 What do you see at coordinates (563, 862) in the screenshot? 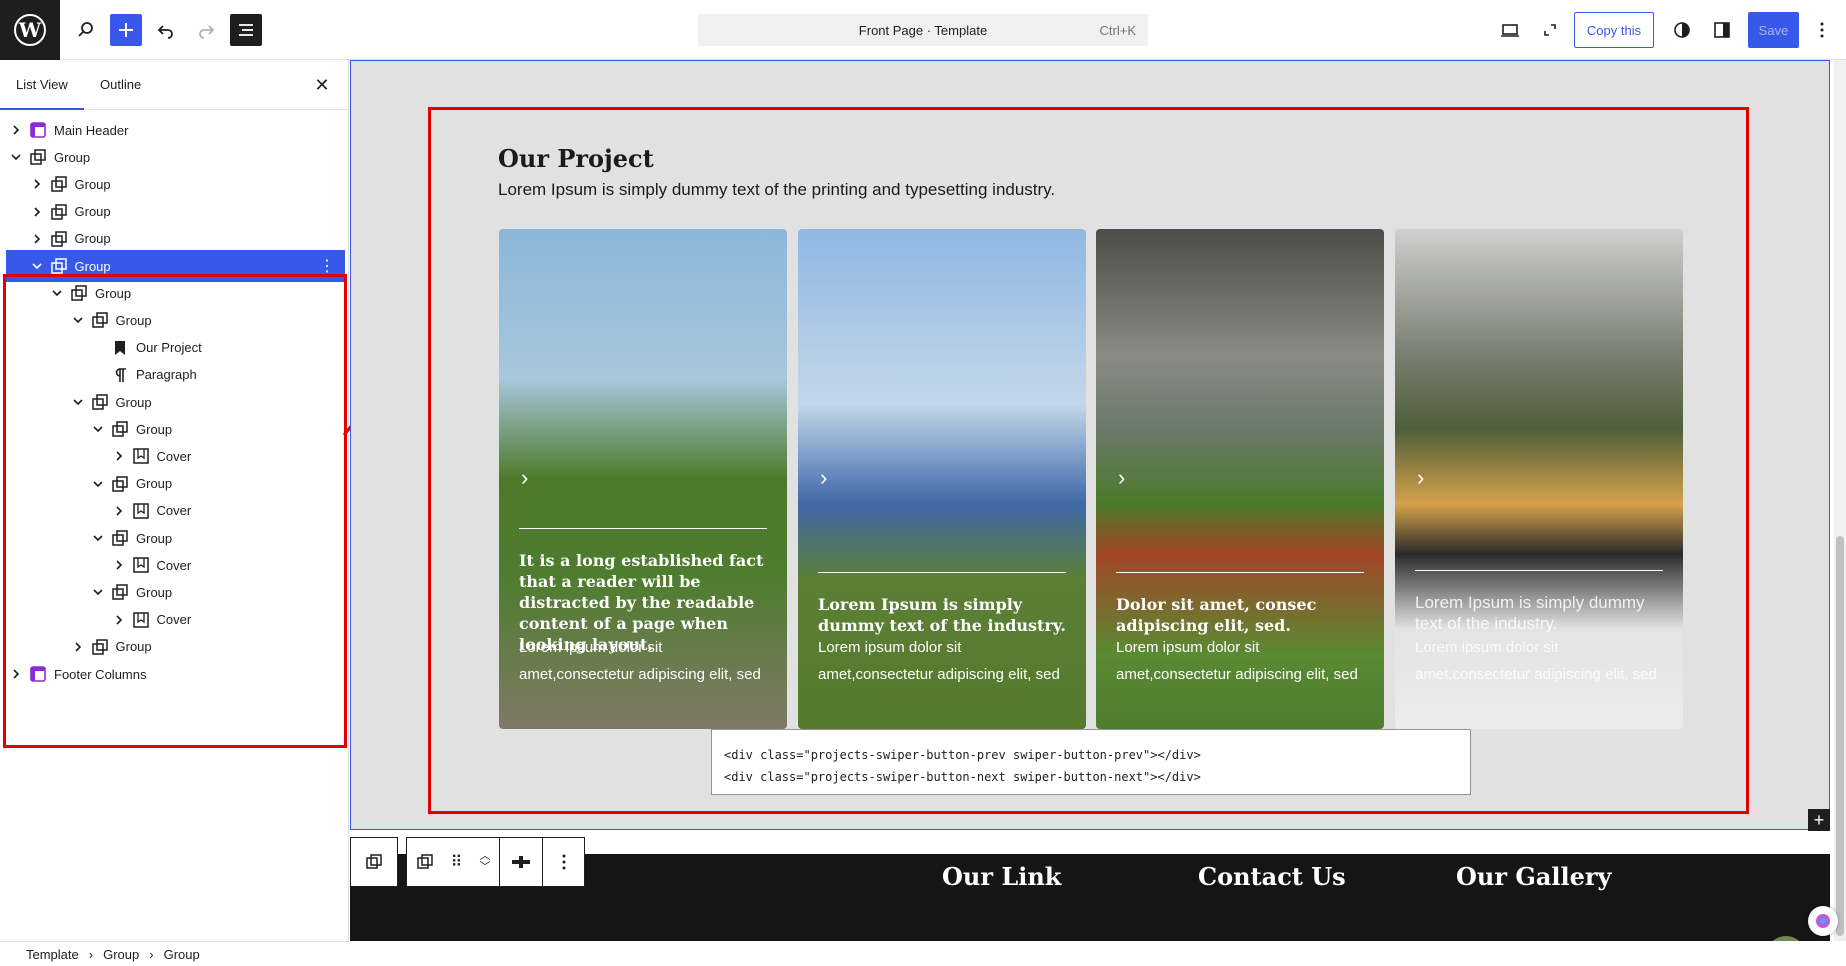
I see `block-options-icon` at bounding box center [563, 862].